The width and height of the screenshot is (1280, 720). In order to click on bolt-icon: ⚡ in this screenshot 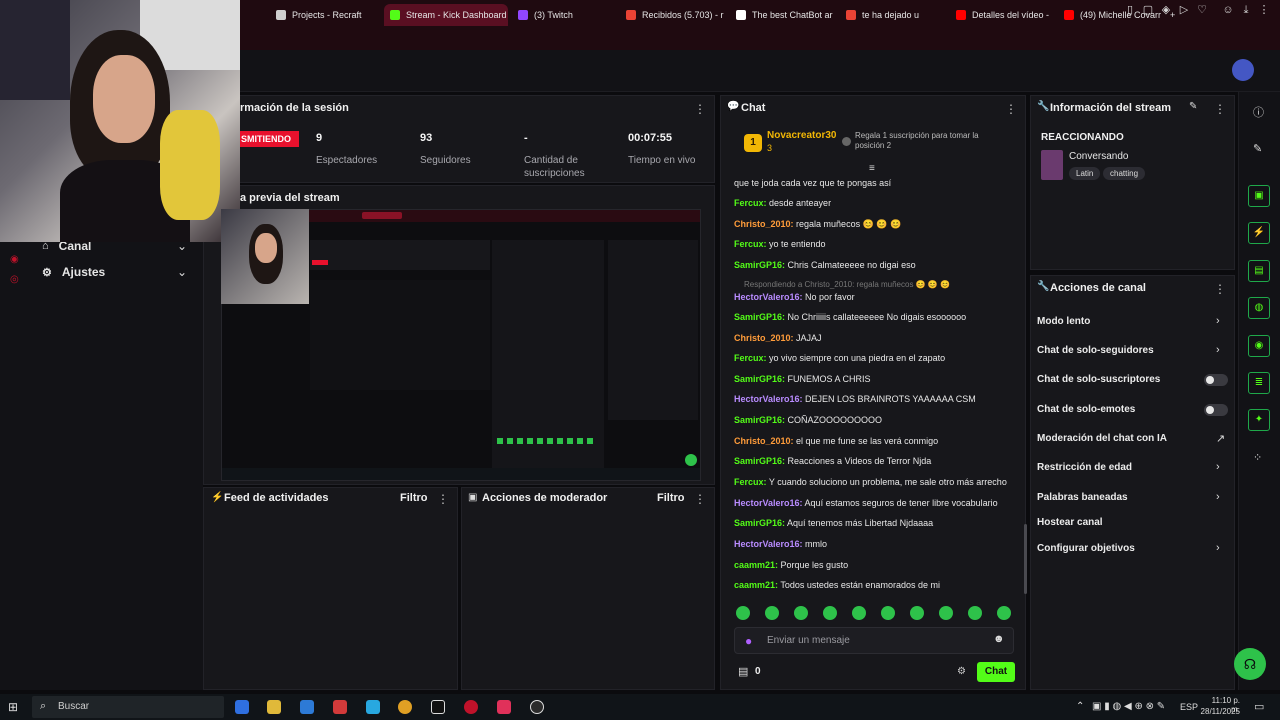, I will do `click(1259, 233)`.